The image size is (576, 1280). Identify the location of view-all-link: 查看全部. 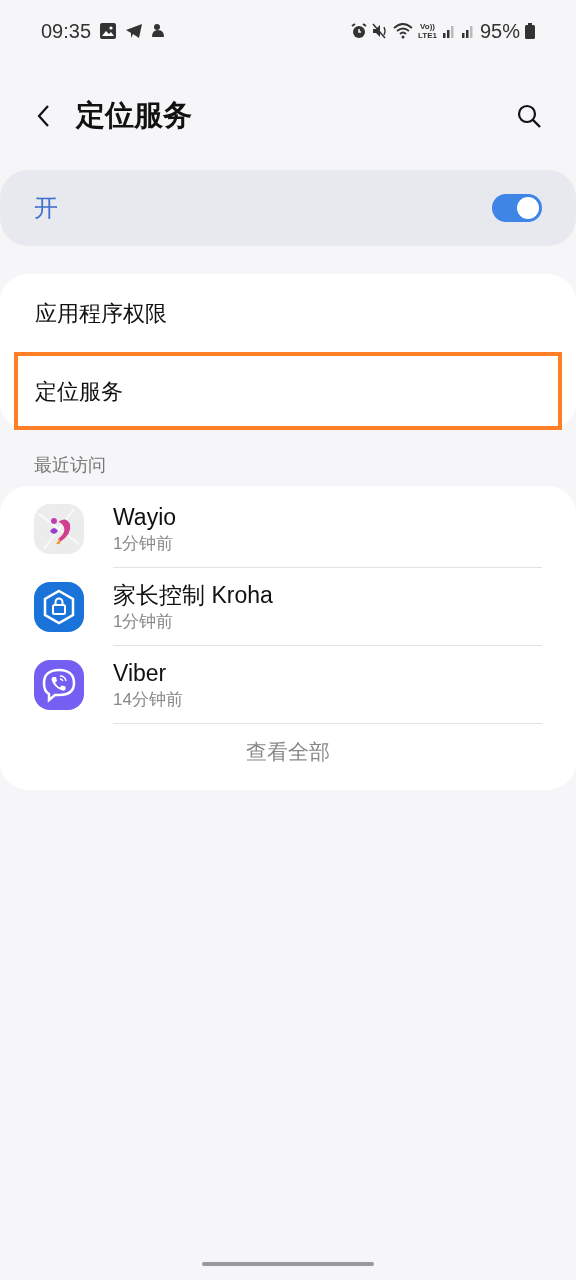
(288, 752).